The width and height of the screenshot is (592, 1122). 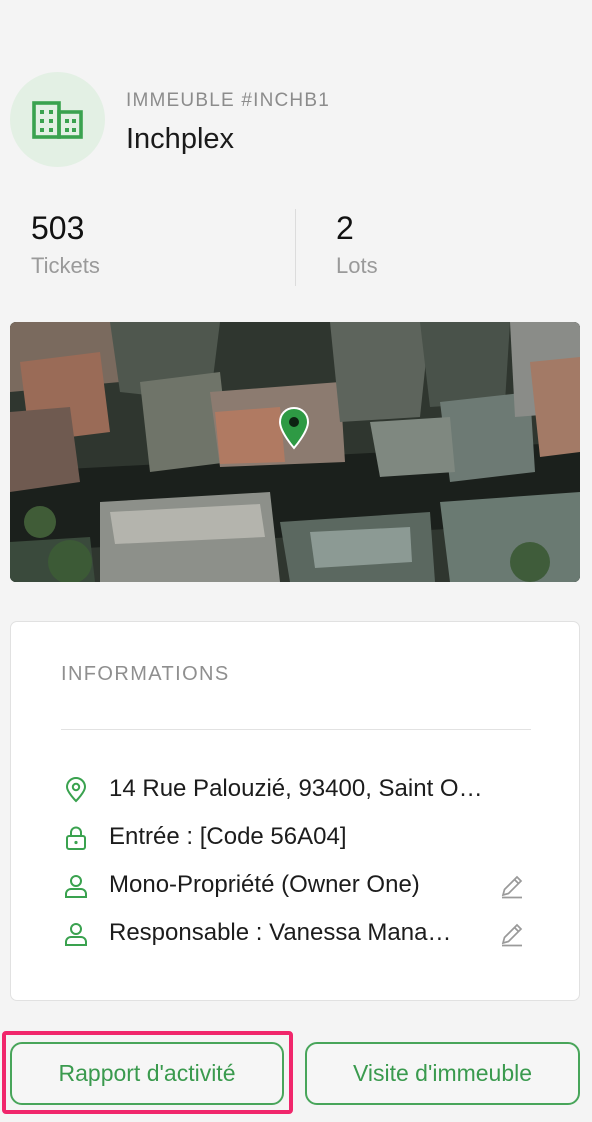 What do you see at coordinates (345, 228) in the screenshot?
I see `stat-lots-value: 2` at bounding box center [345, 228].